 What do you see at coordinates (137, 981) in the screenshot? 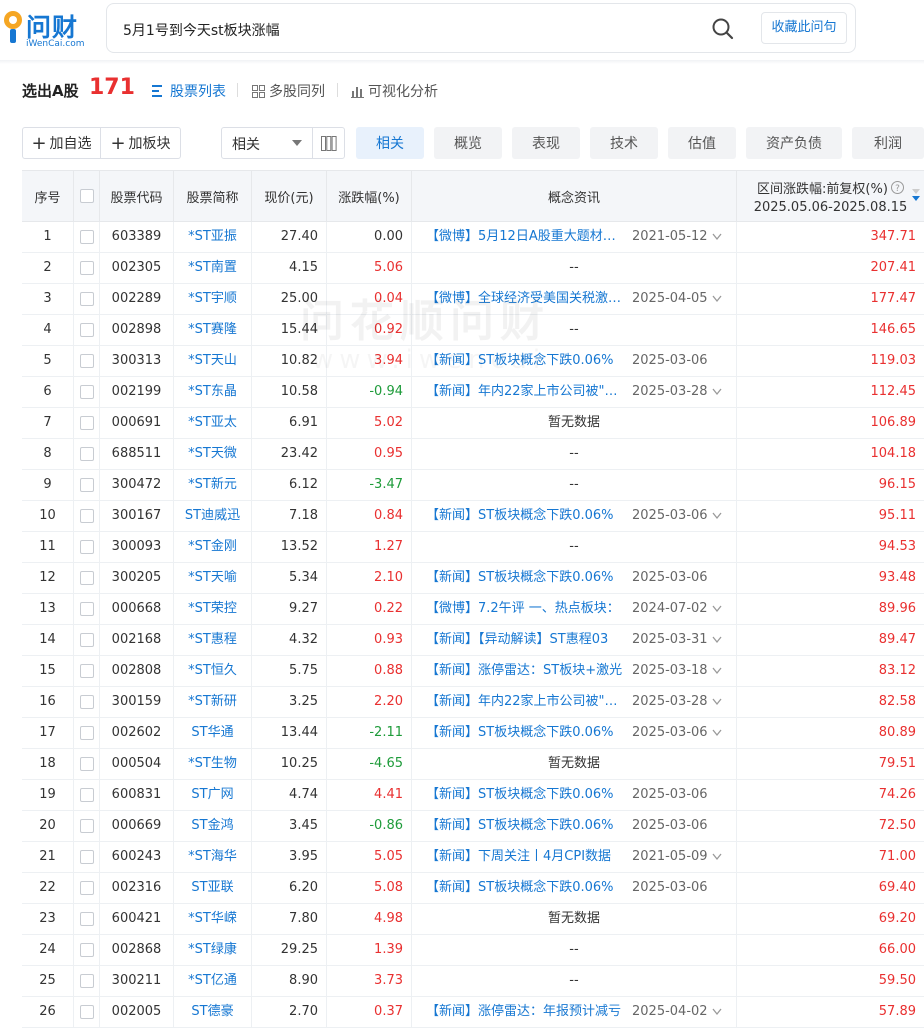
I see `stock-code: 300211` at bounding box center [137, 981].